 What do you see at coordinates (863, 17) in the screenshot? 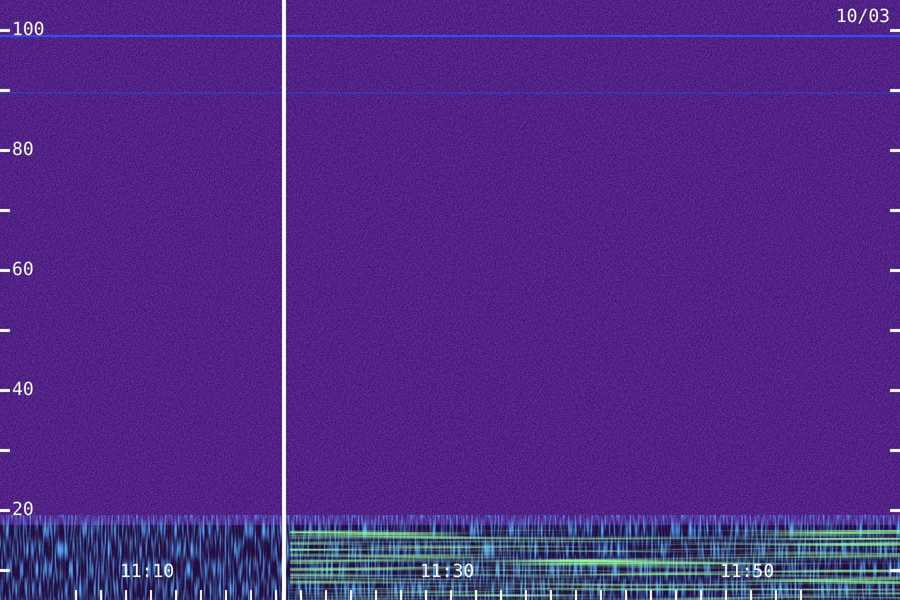
I see `date-label: 10/03` at bounding box center [863, 17].